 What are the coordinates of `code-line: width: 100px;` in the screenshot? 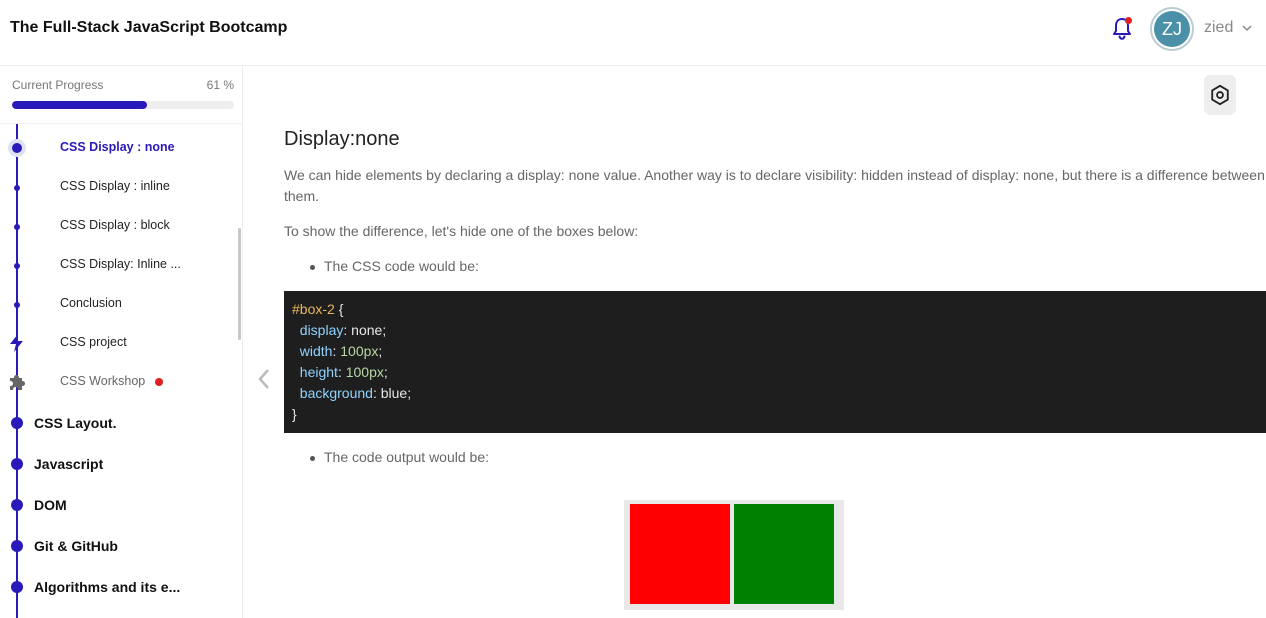 It's located at (341, 351).